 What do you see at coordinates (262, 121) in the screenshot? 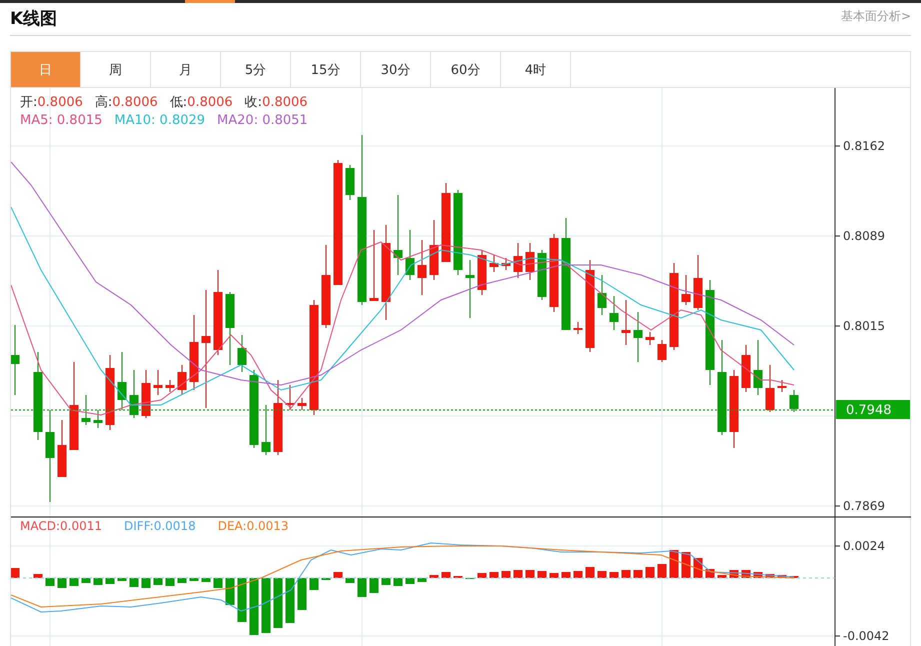
I see `moving-average-reading: MA20: 0.8051` at bounding box center [262, 121].